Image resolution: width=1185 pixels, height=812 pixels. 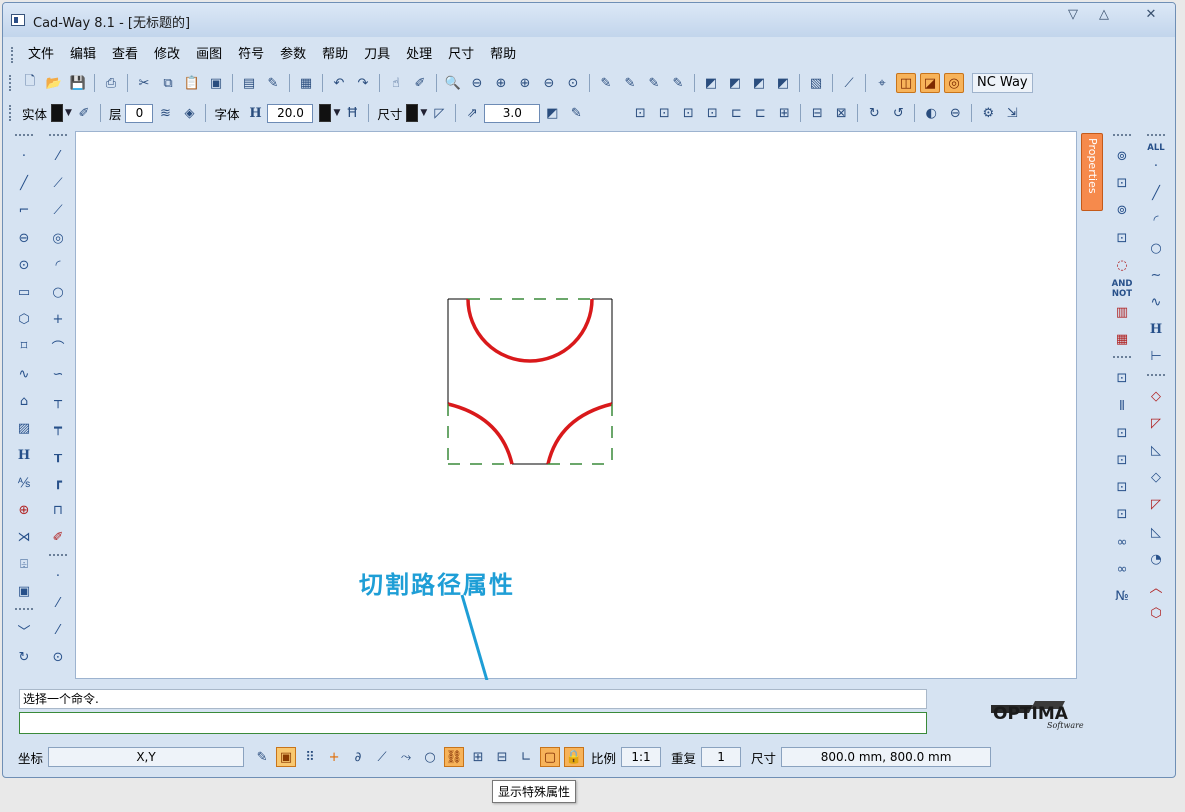 I want to click on view-tool-4-icon: ⊡, so click(x=712, y=113).